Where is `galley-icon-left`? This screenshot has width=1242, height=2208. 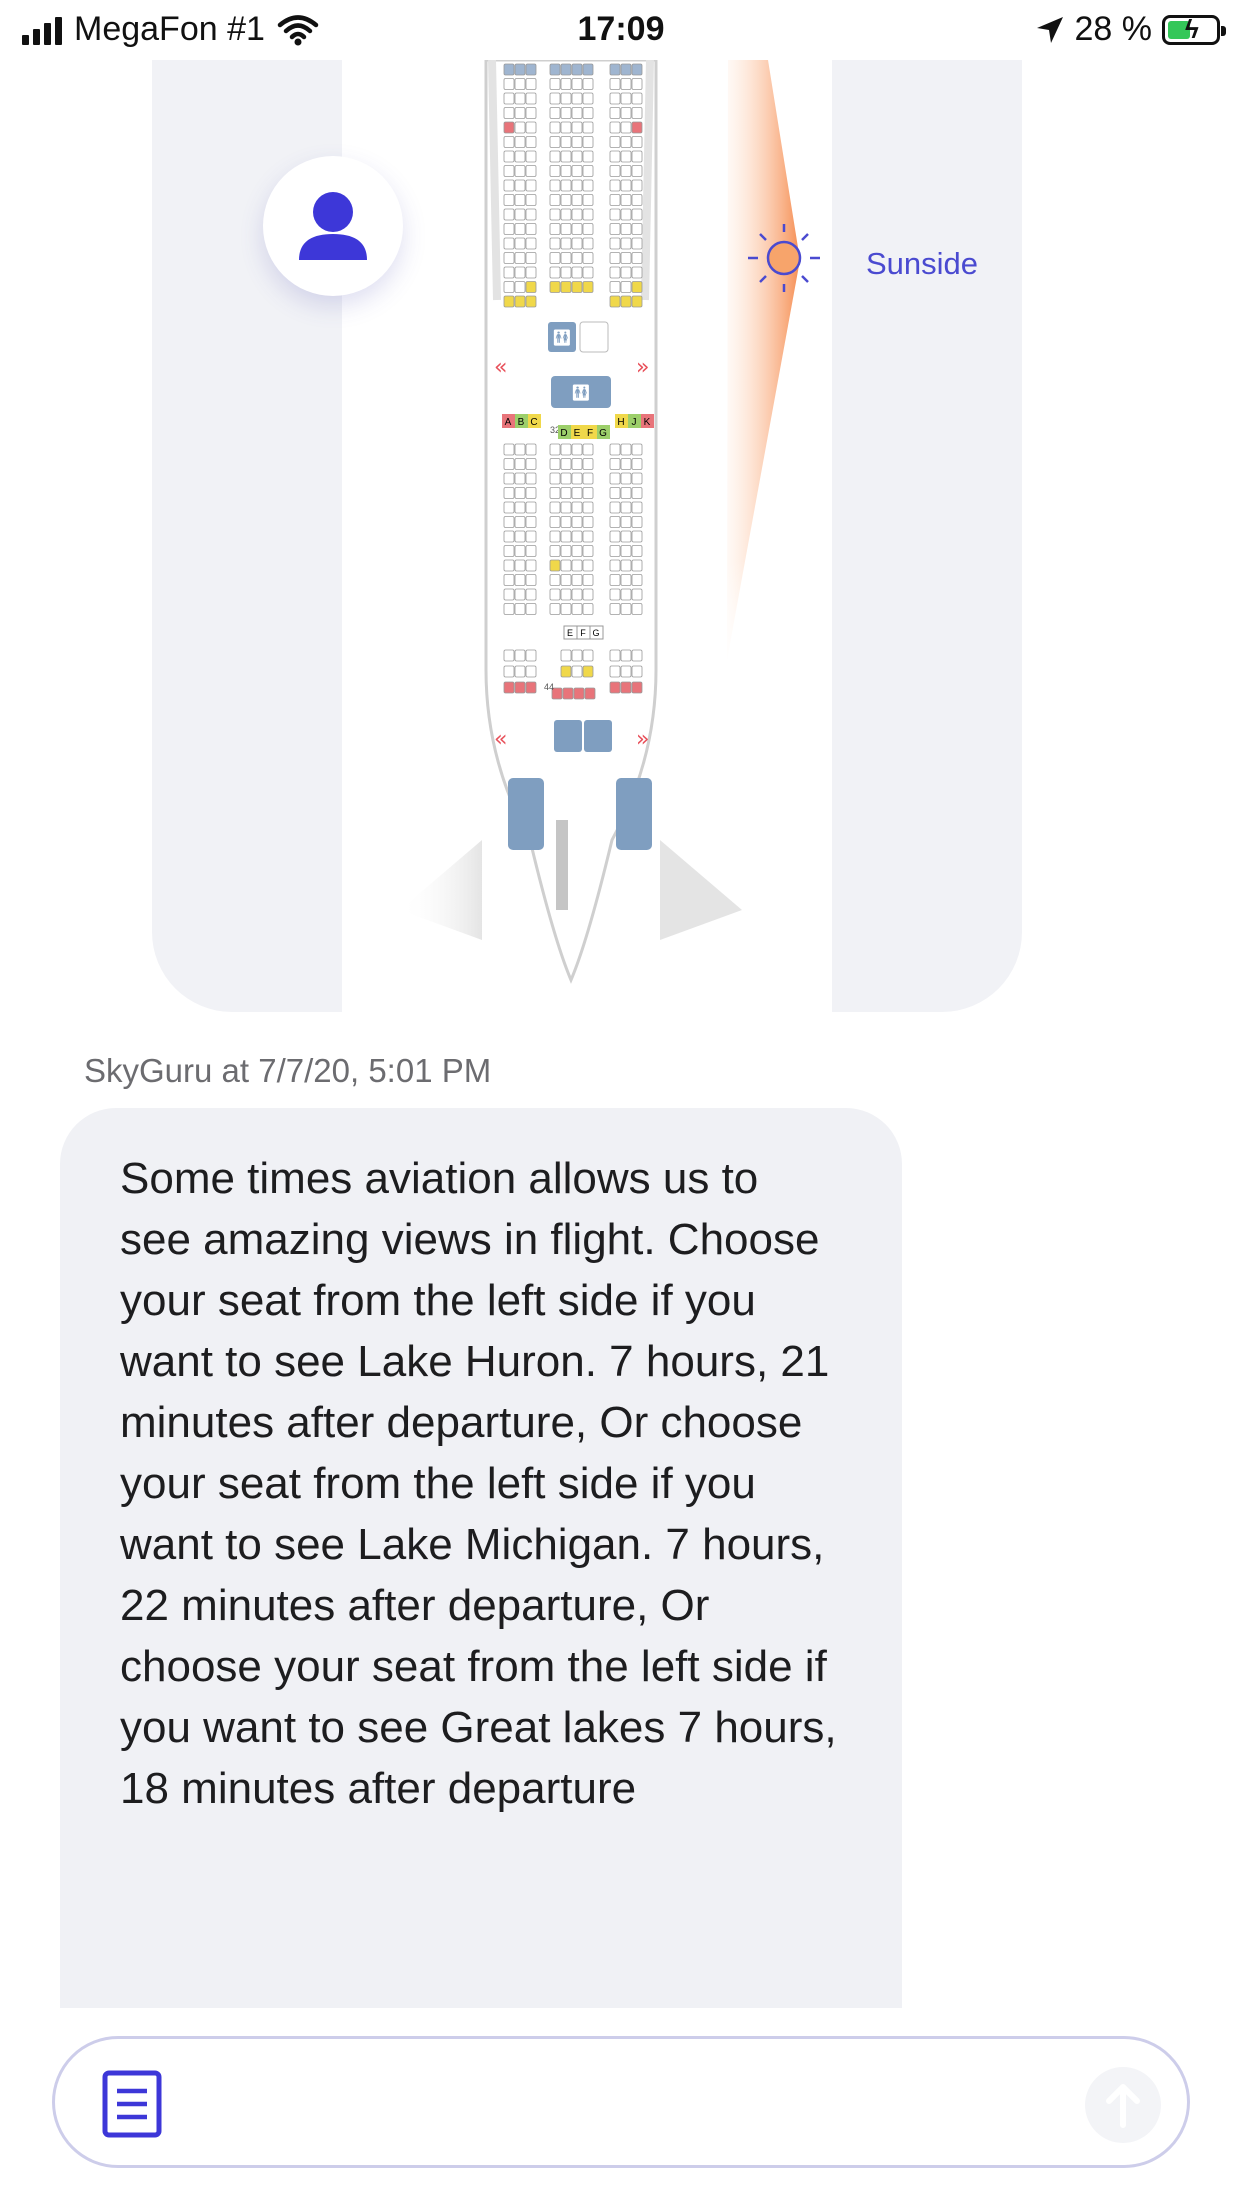 galley-icon-left is located at coordinates (526, 814).